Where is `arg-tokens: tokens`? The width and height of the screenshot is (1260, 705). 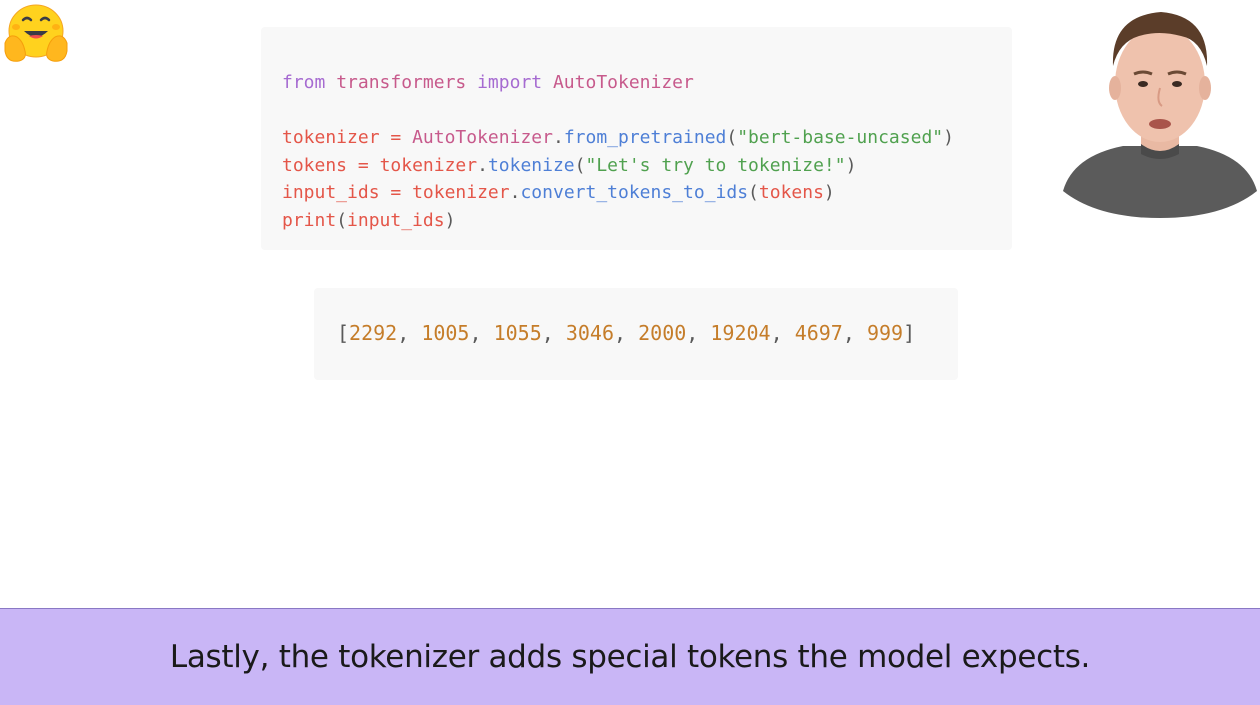 arg-tokens: tokens is located at coordinates (791, 193).